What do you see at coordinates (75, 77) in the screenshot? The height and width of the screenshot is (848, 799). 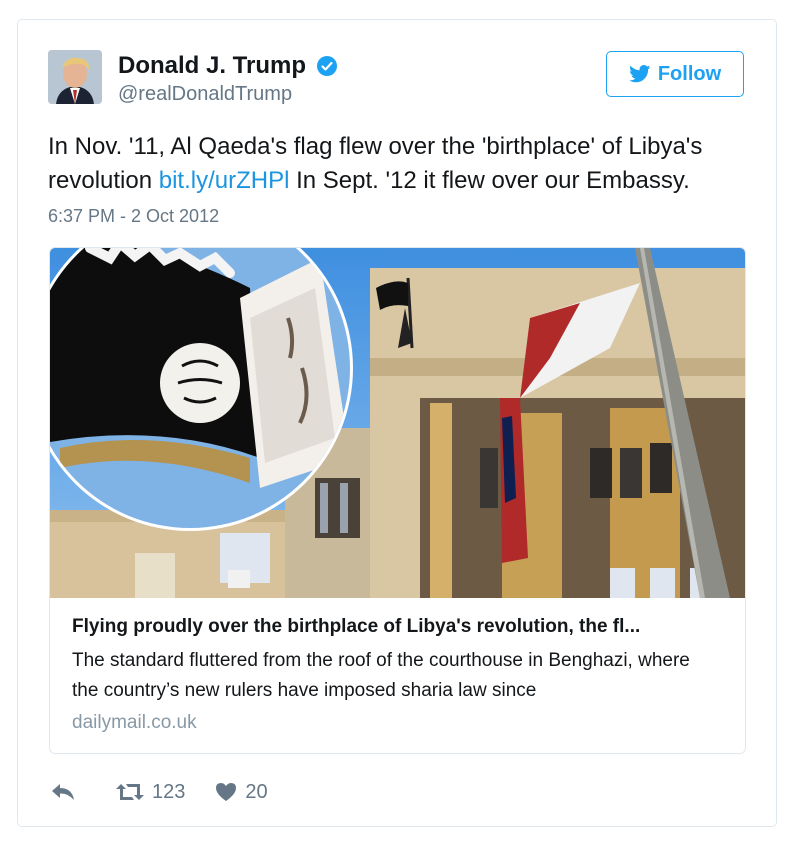 I see `avatar` at bounding box center [75, 77].